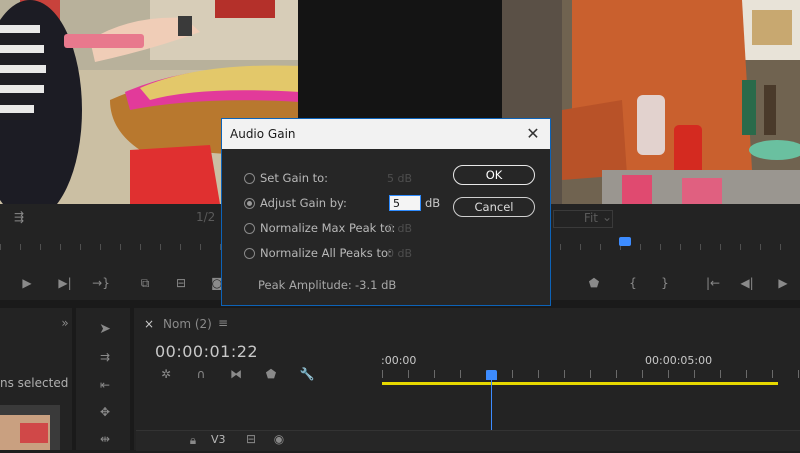  I want to click on dialog-title: Audio Gain, so click(263, 134).